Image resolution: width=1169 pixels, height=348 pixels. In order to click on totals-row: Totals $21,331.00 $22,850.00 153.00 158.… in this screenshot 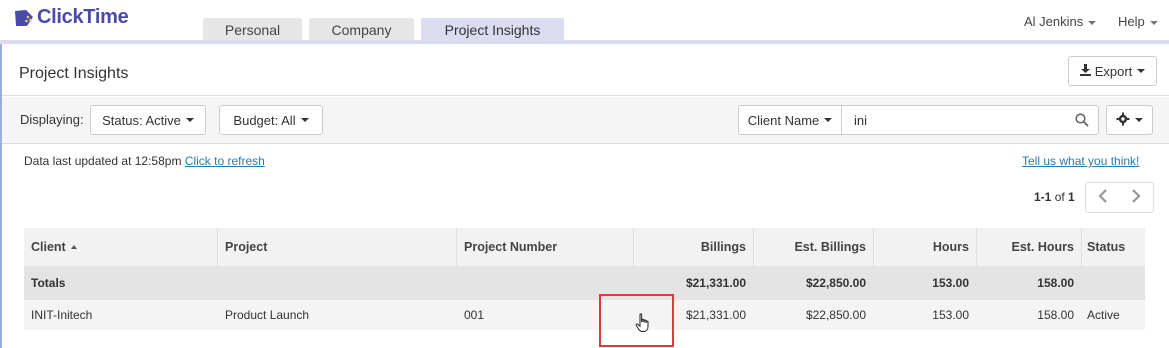, I will do `click(584, 283)`.